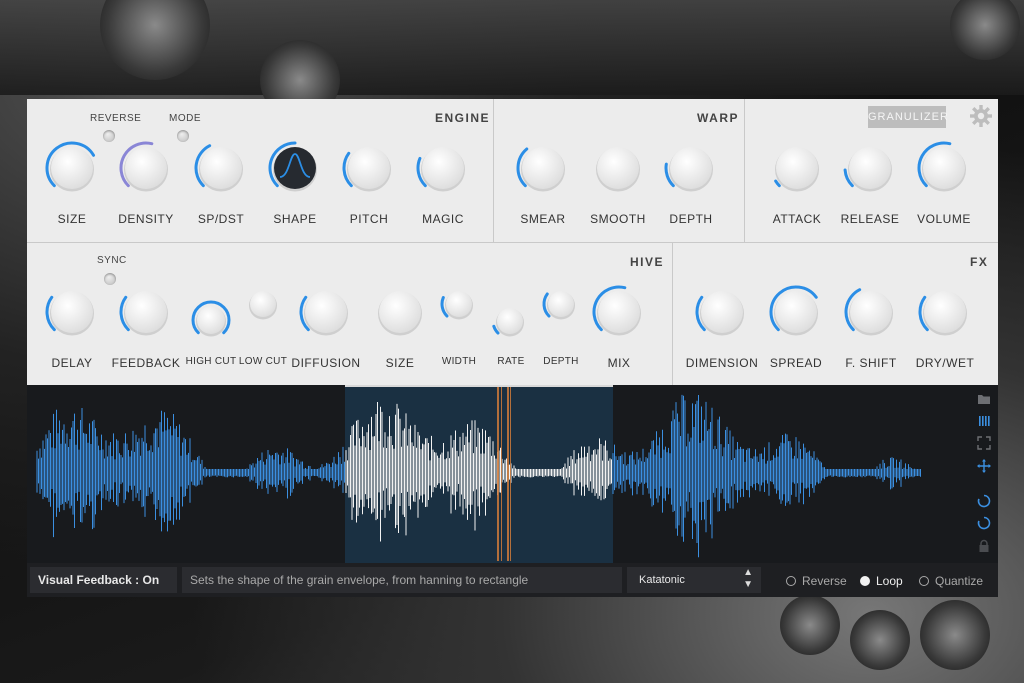 This screenshot has height=683, width=1024. I want to click on loop-option: Loop, so click(881, 581).